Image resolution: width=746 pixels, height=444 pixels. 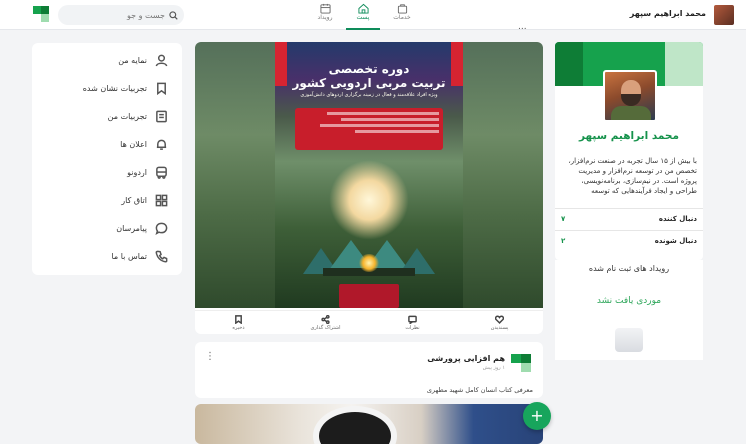 What do you see at coordinates (161, 88) in the screenshot?
I see `bookmark-icon` at bounding box center [161, 88].